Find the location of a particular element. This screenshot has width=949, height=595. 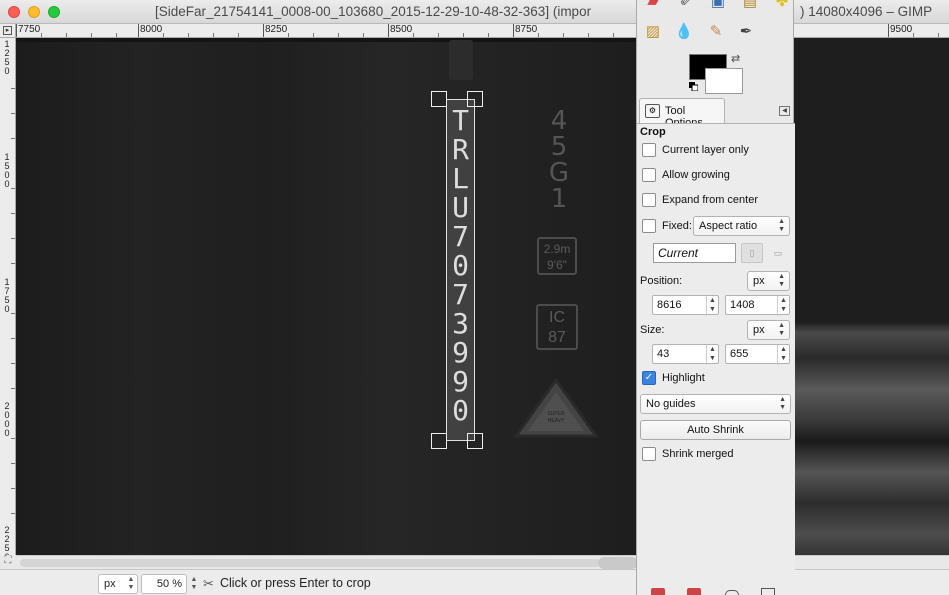

dodge-burn-icon: ✎ is located at coordinates (716, 32).